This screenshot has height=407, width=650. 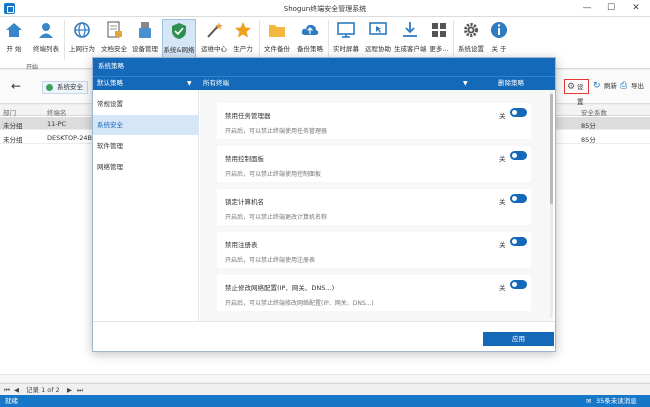 I want to click on ribbon-device-button: 设备管理, so click(x=145, y=39).